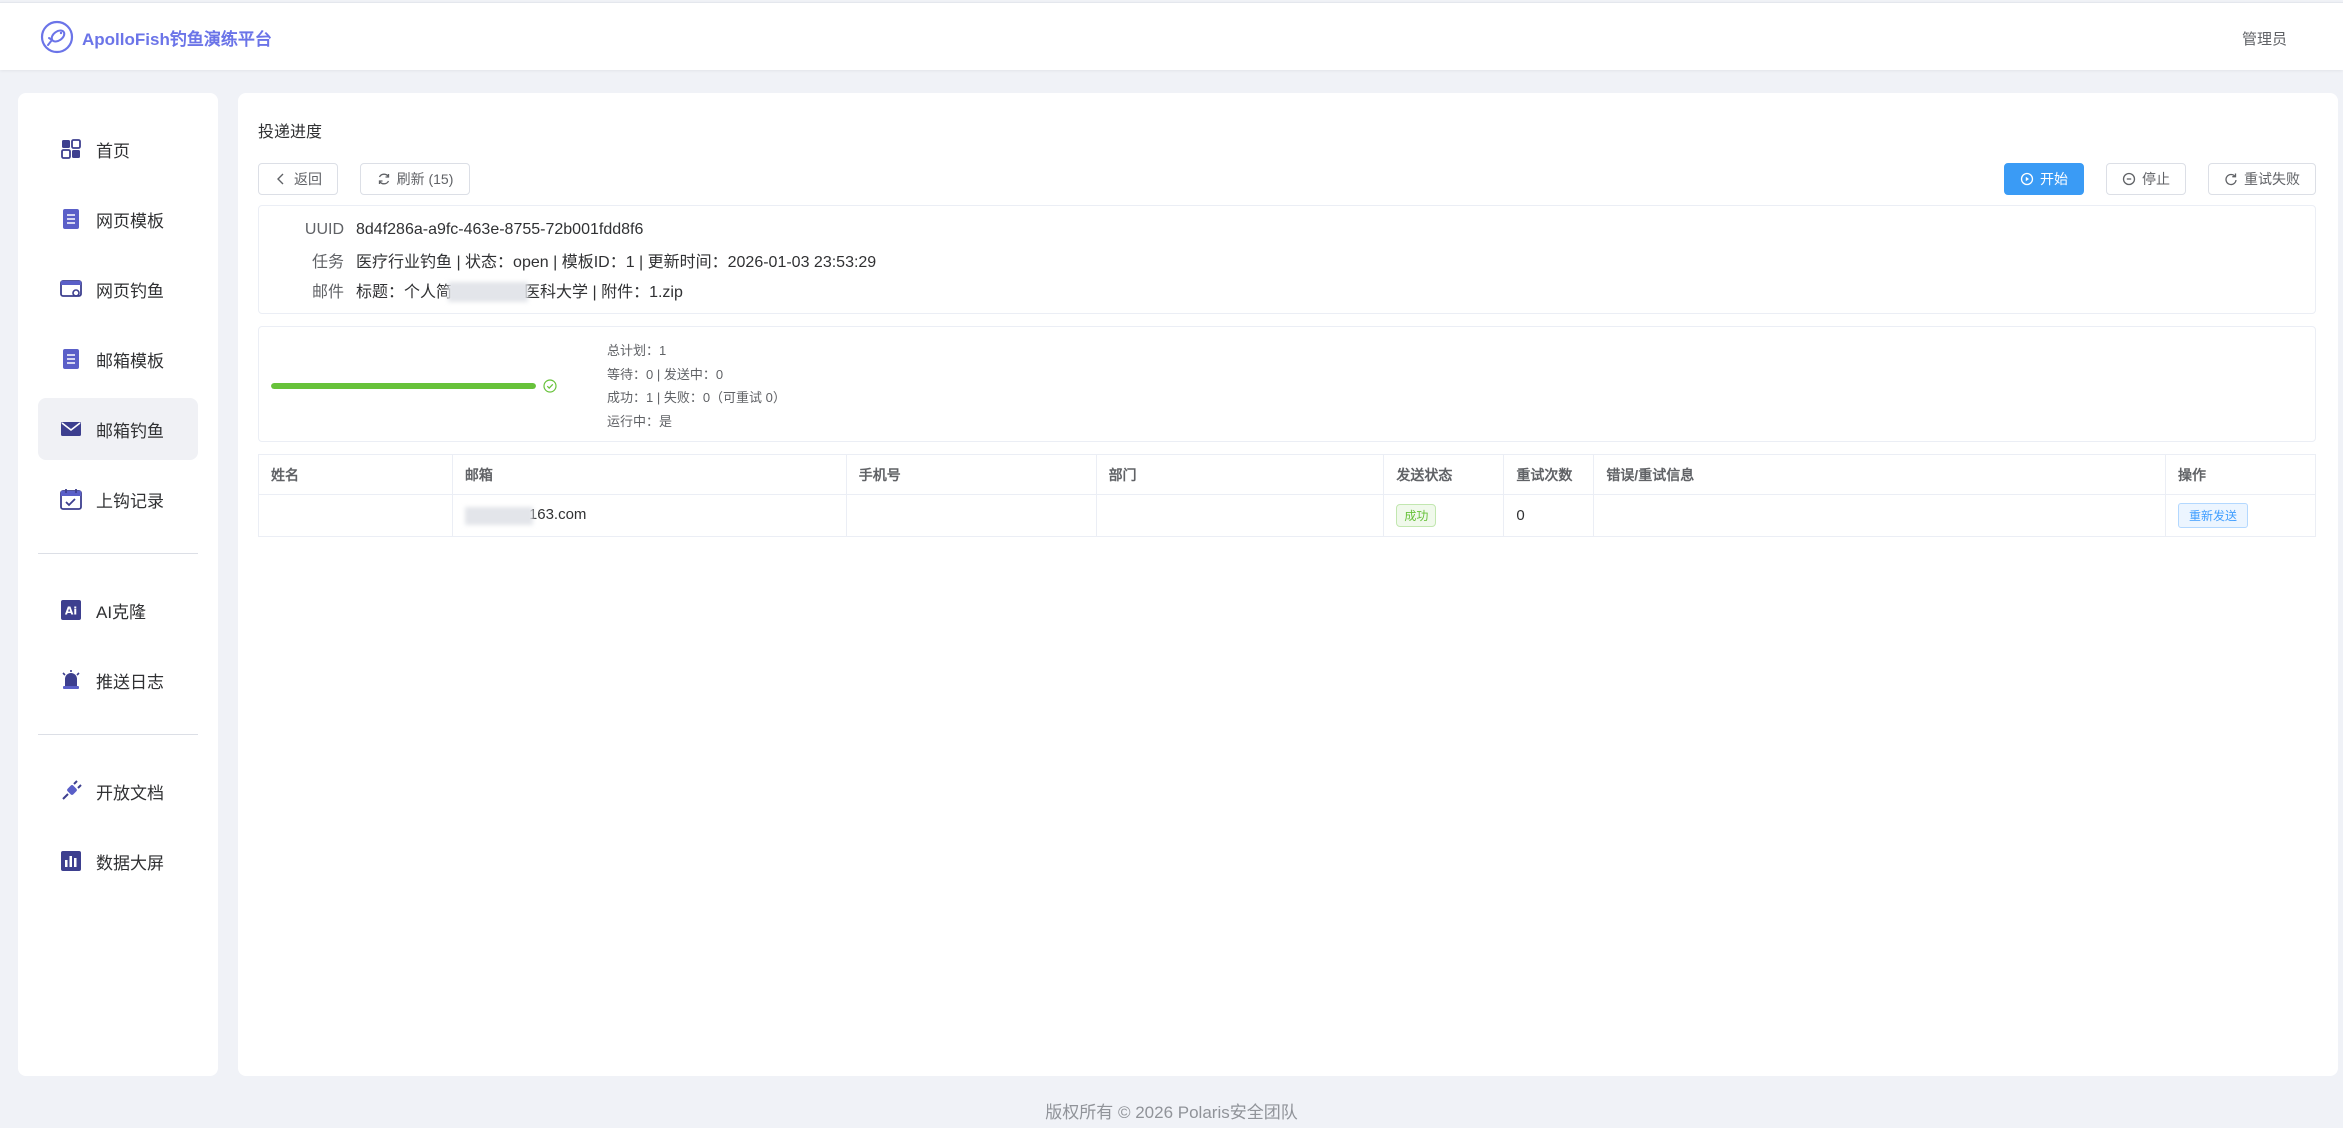  I want to click on column-header: 姓名, so click(355, 474).